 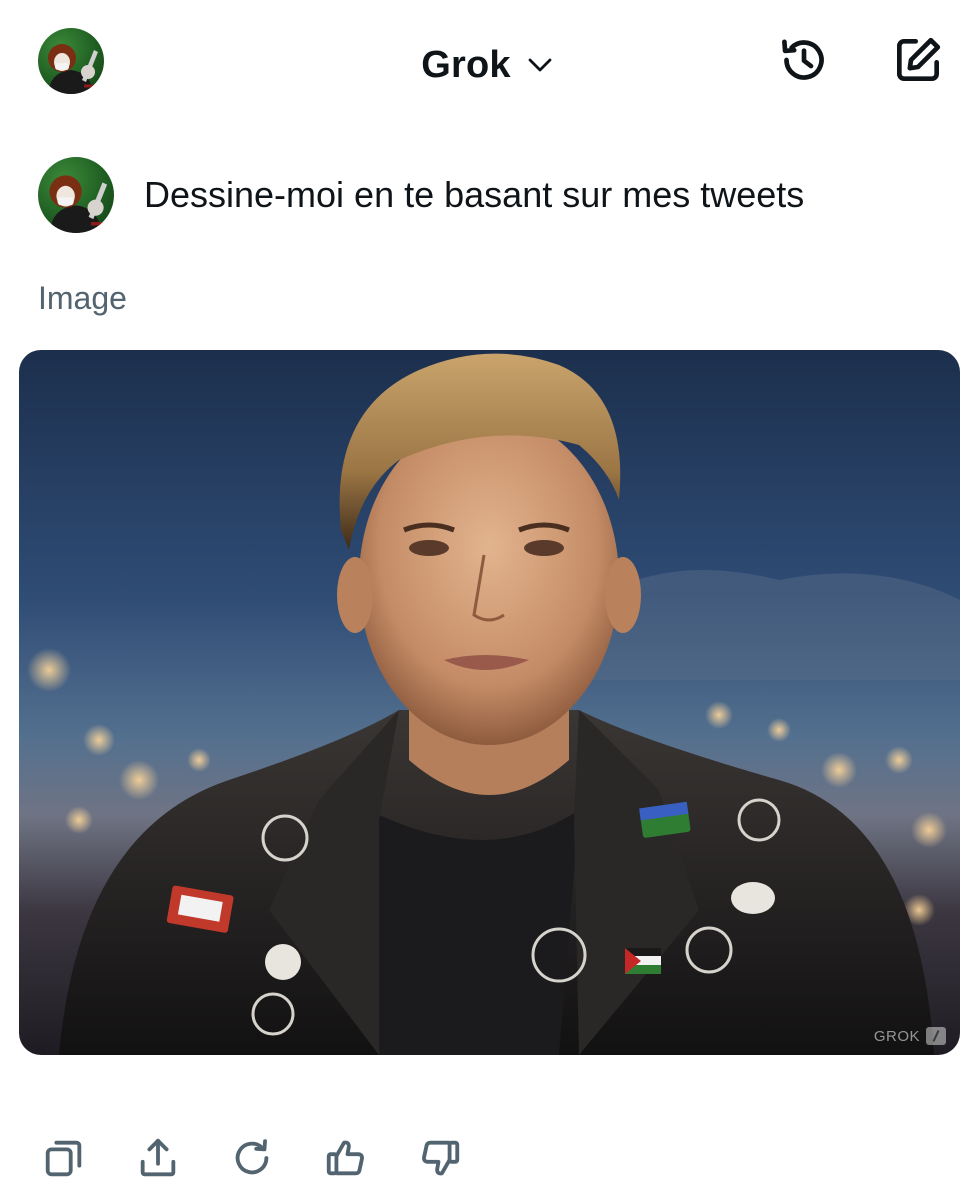 I want to click on grok-logo-icon, so click(x=936, y=1036).